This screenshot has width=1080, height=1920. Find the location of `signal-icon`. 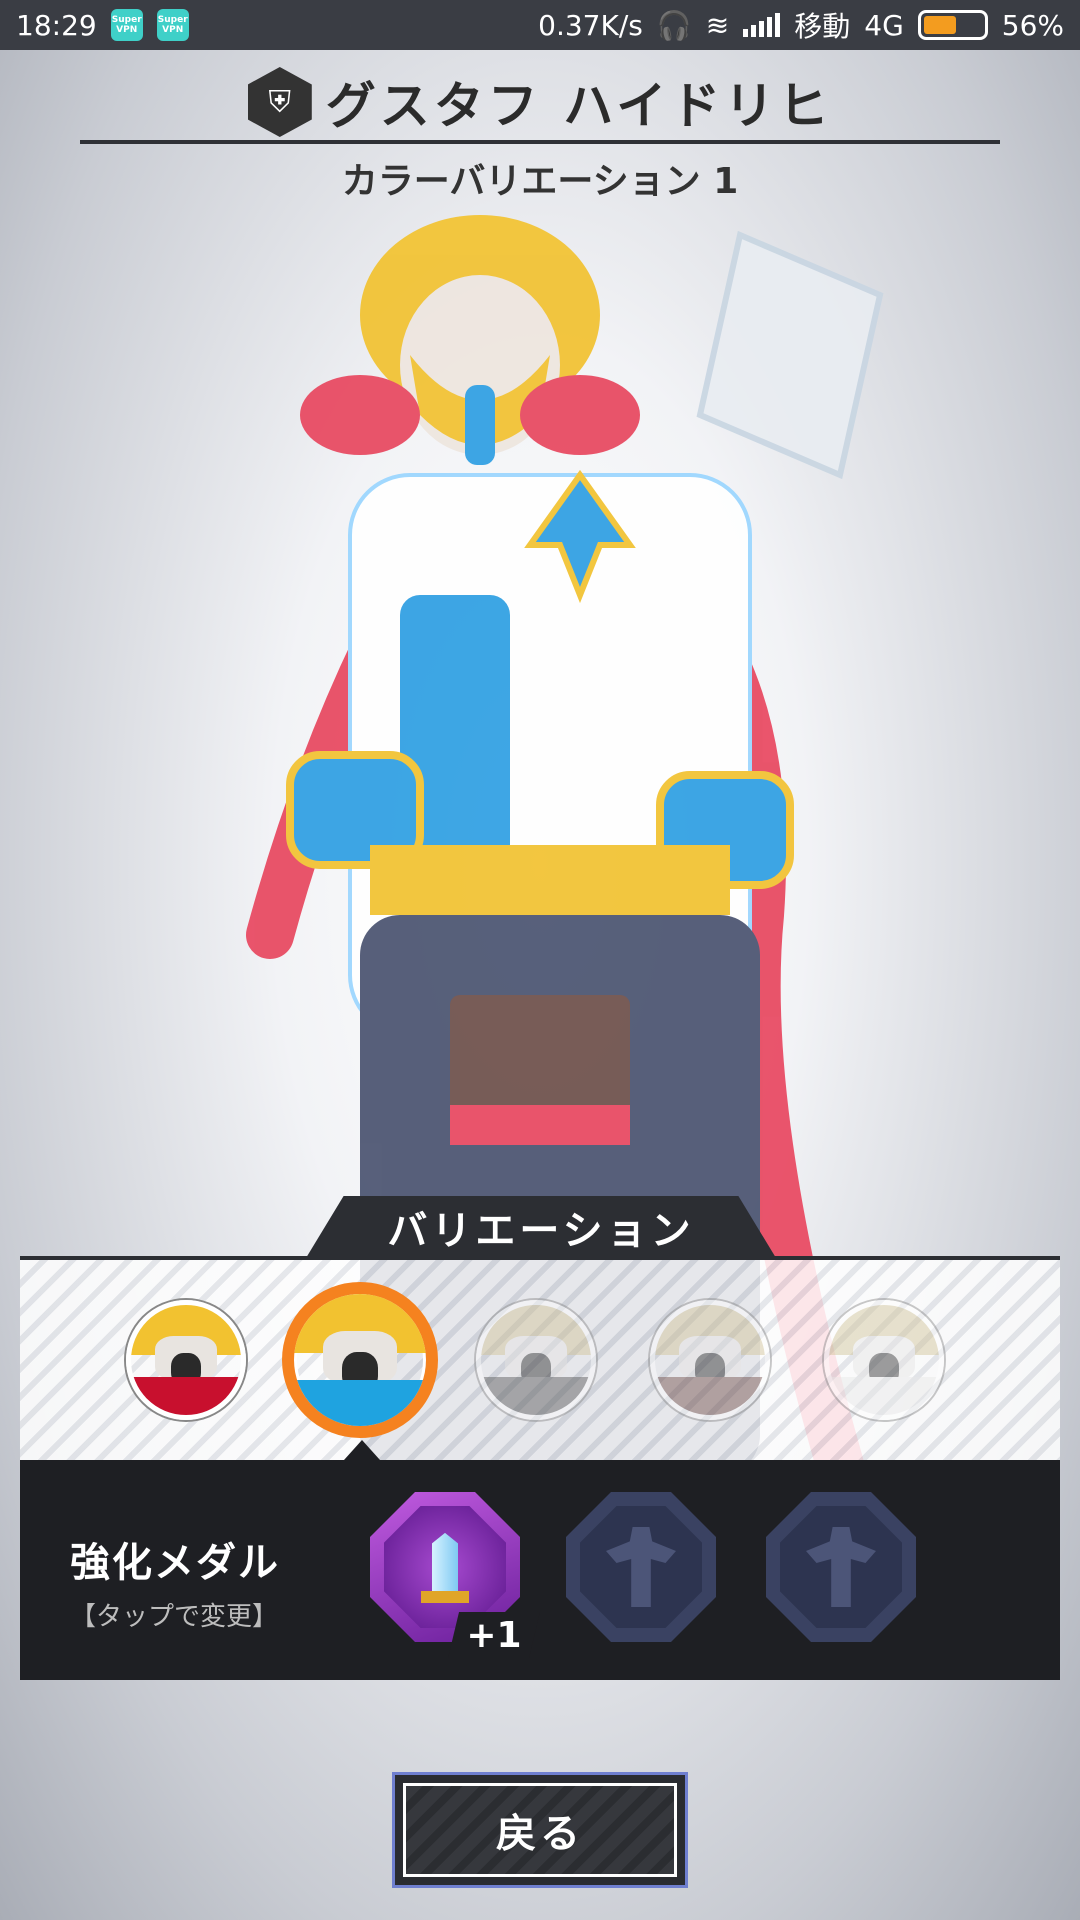

signal-icon is located at coordinates (762, 25).